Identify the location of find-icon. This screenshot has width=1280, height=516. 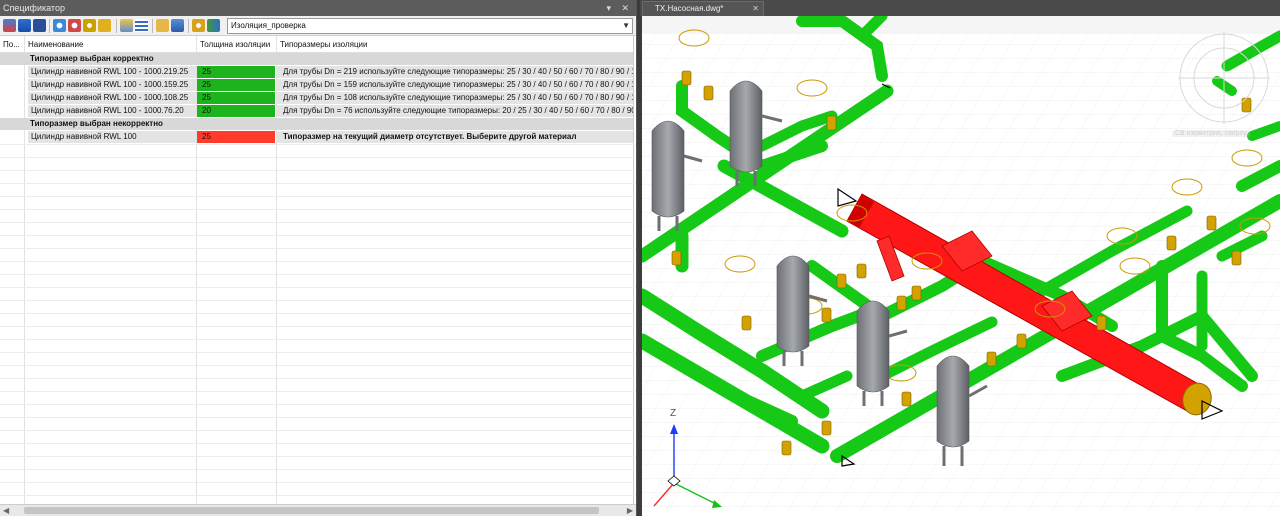
(198, 25).